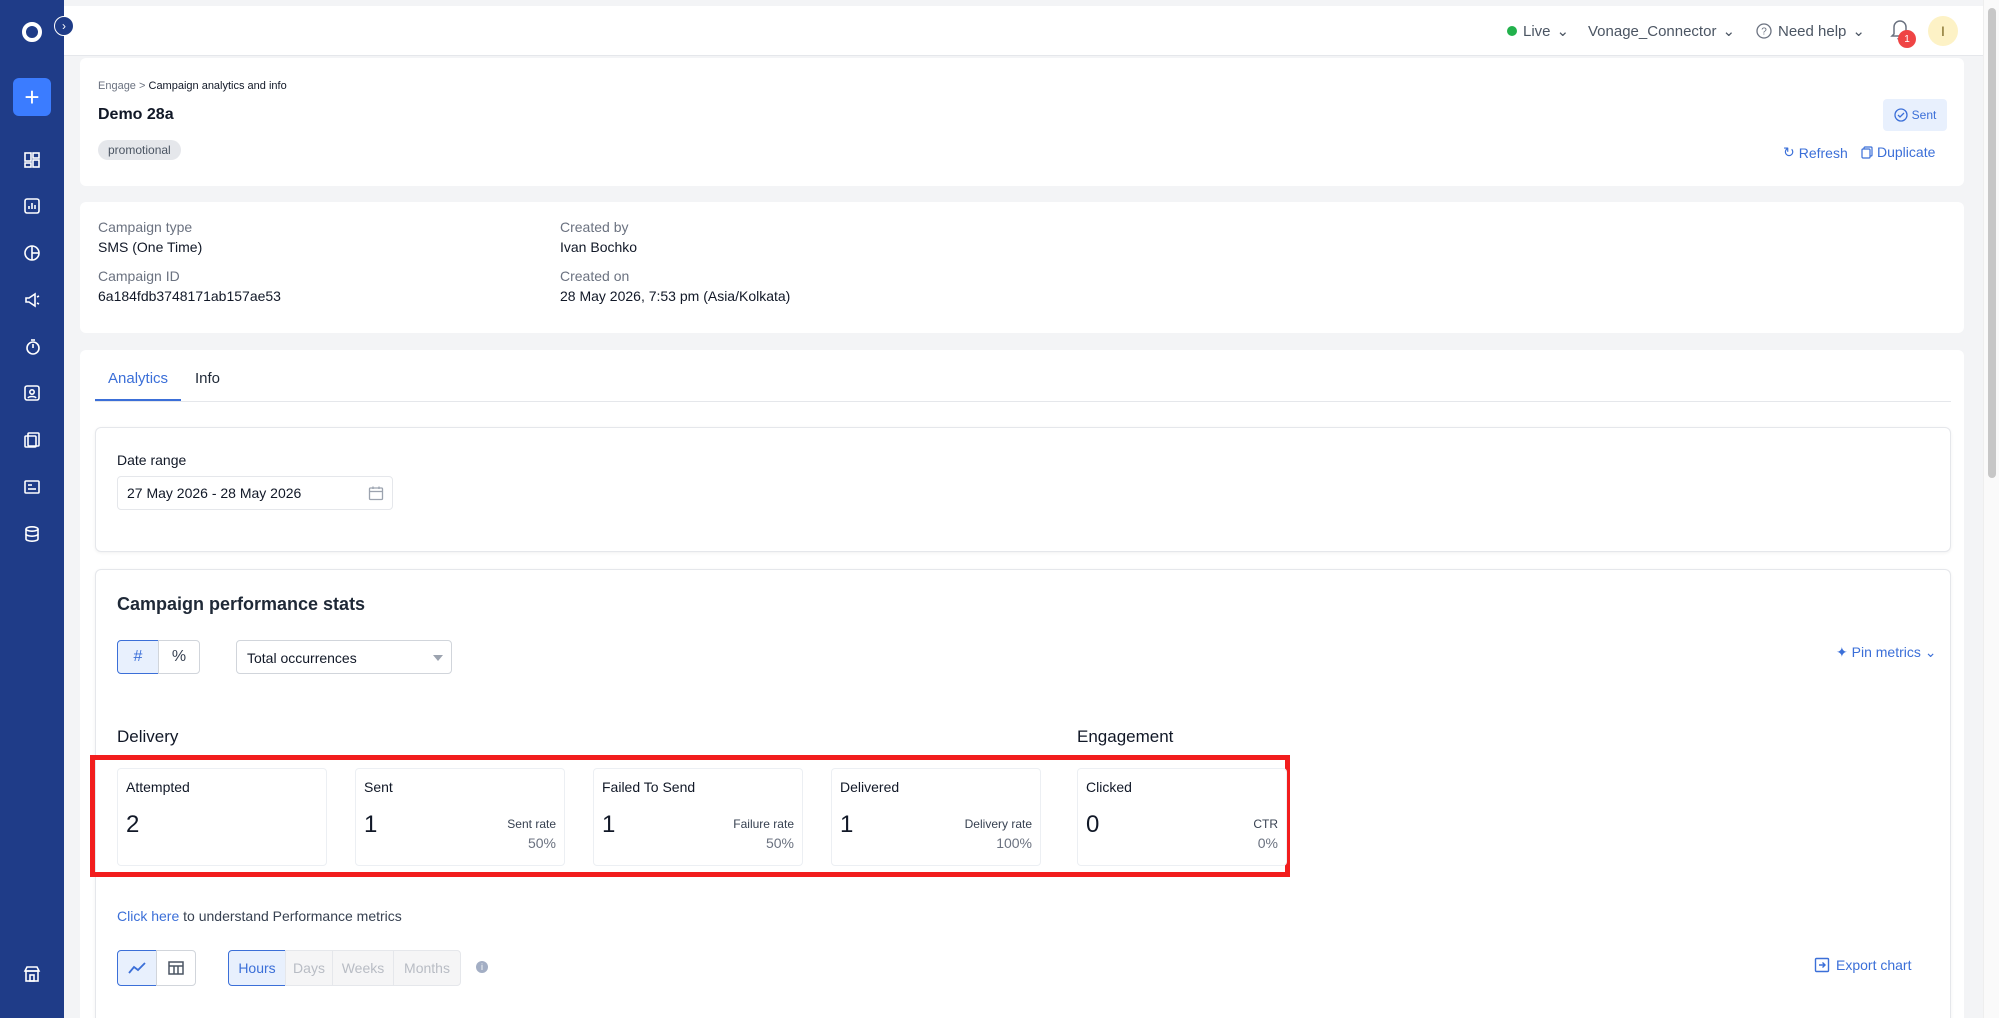 This screenshot has height=1018, width=1999. What do you see at coordinates (214, 493) in the screenshot?
I see `date-range-value: 27 May 2026 - 28 May 2026` at bounding box center [214, 493].